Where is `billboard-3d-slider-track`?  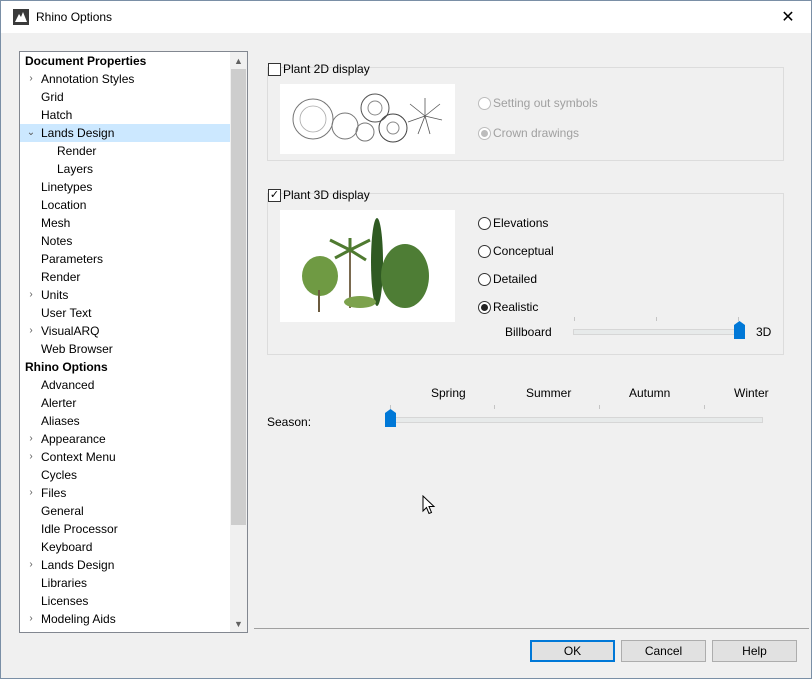
billboard-3d-slider-track is located at coordinates (657, 332).